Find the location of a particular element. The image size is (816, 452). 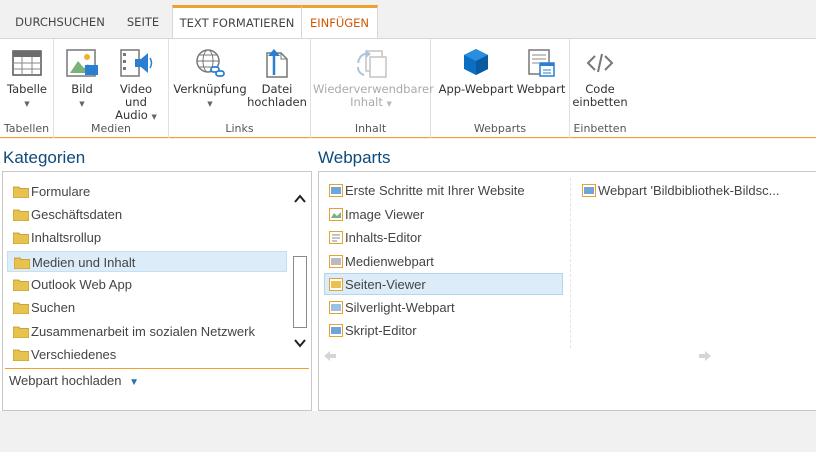

chevron-up-icon is located at coordinates (300, 199).